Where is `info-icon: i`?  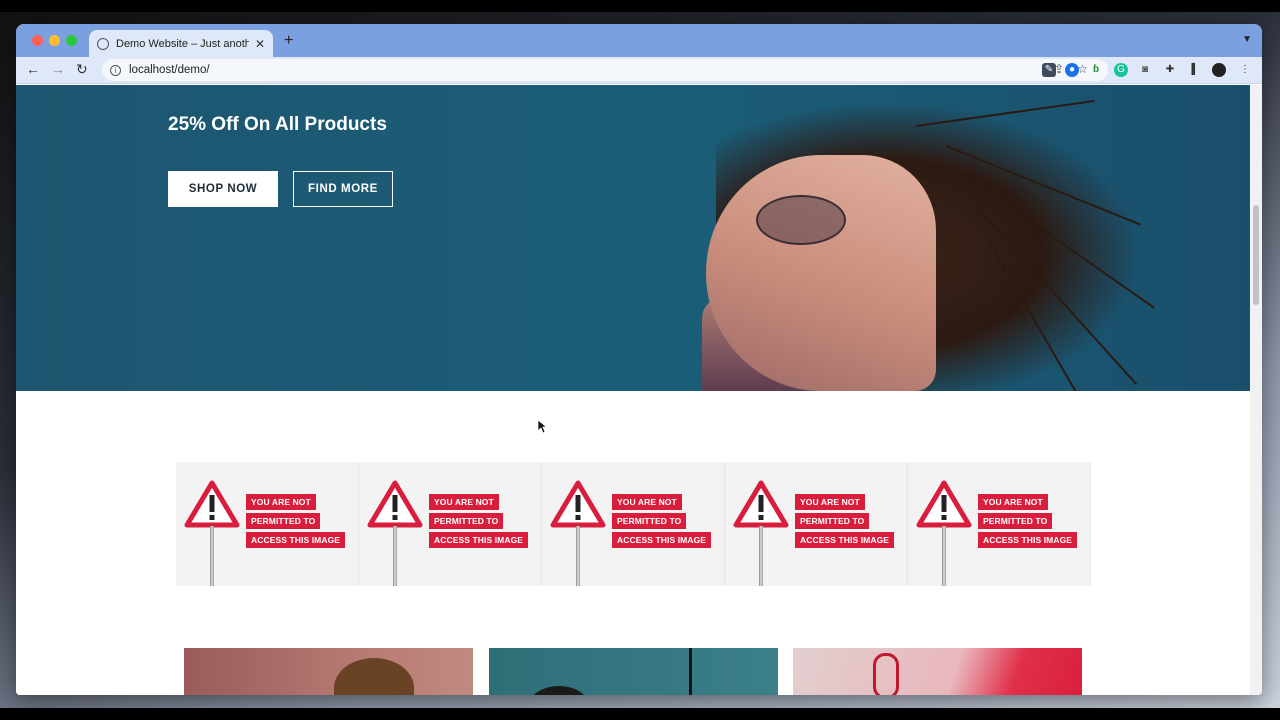 info-icon: i is located at coordinates (115, 70).